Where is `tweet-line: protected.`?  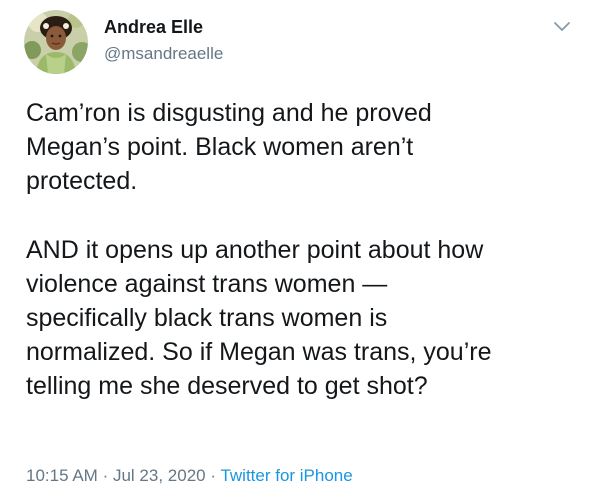 tweet-line: protected. is located at coordinates (82, 181).